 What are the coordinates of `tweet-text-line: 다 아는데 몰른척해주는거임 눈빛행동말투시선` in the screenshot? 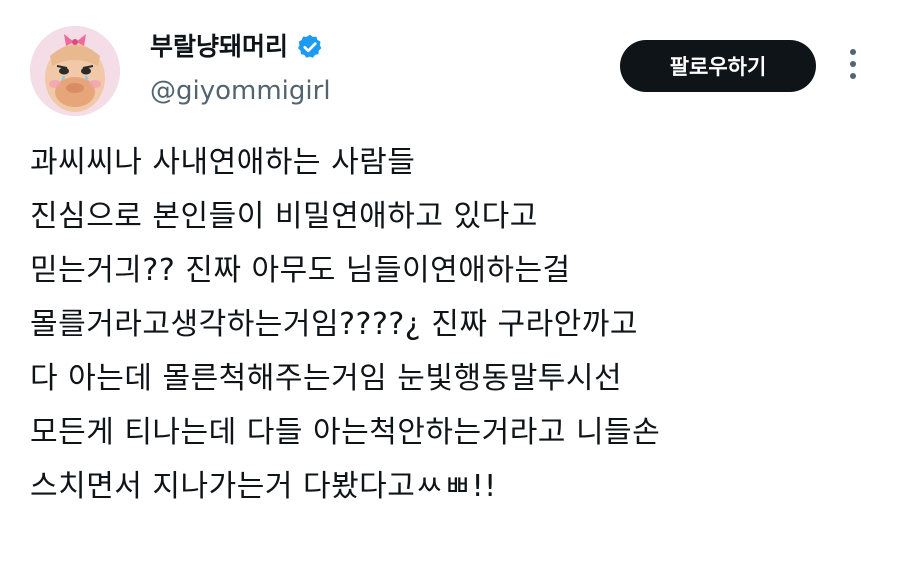 It's located at (326, 378).